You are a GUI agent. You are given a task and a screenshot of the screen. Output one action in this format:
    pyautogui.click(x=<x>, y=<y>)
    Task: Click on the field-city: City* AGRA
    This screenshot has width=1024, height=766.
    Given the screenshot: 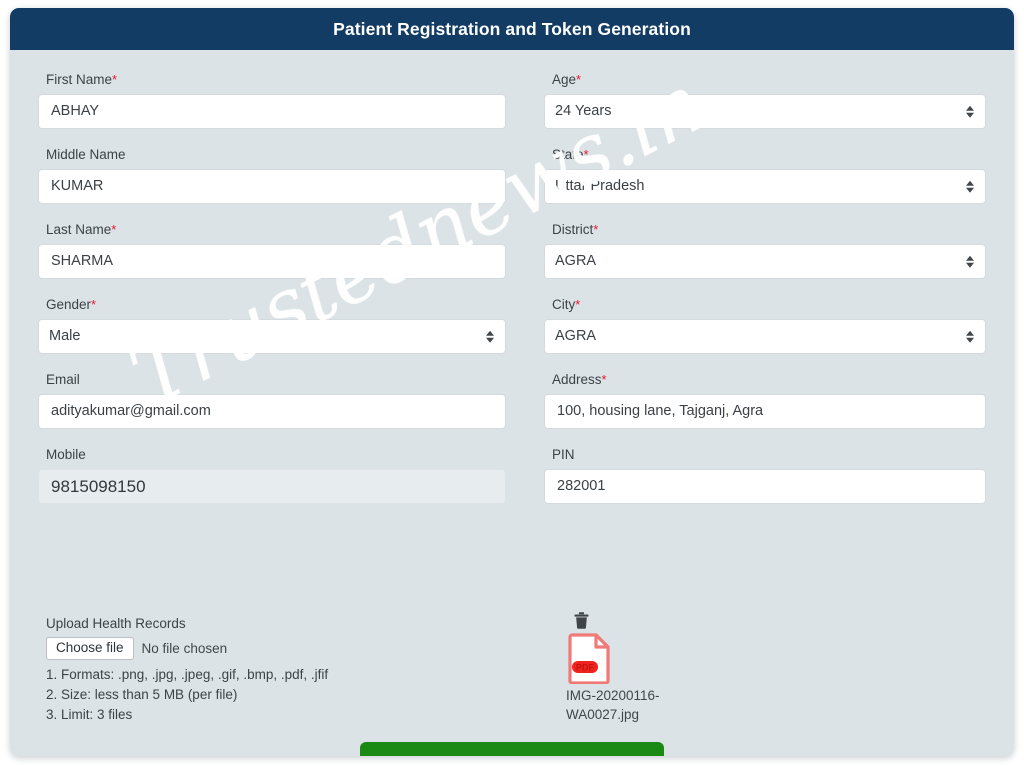 What is the action you would take?
    pyautogui.click(x=765, y=325)
    